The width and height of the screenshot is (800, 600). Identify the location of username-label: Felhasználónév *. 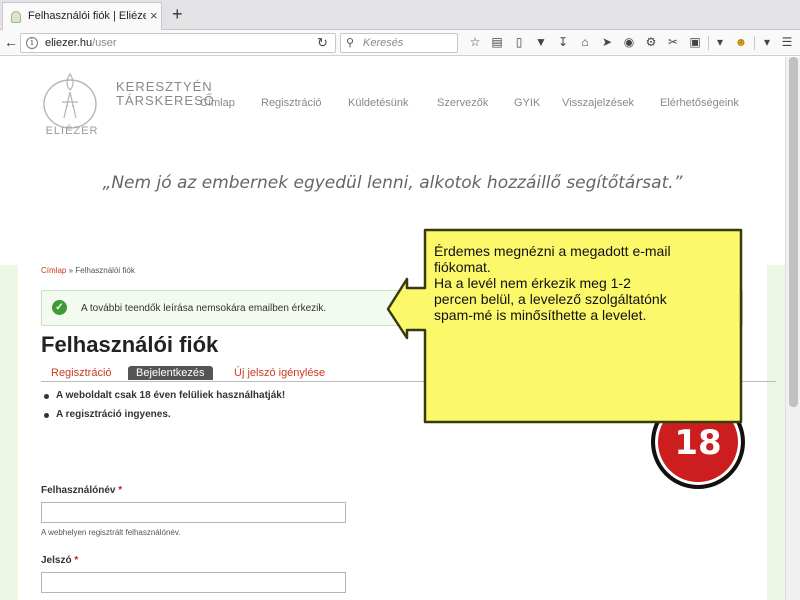
(81, 490).